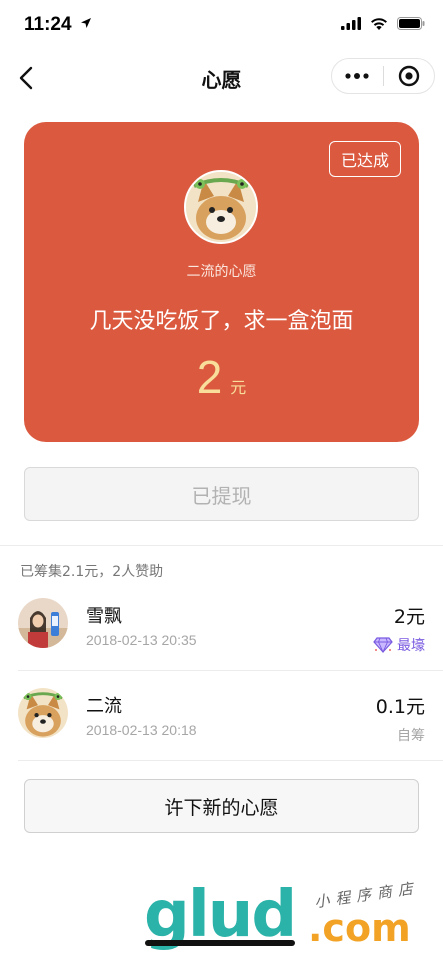 The height and width of the screenshot is (960, 443). Describe the element at coordinates (411, 736) in the screenshot. I see `self-funded-tag: 自筹` at that location.